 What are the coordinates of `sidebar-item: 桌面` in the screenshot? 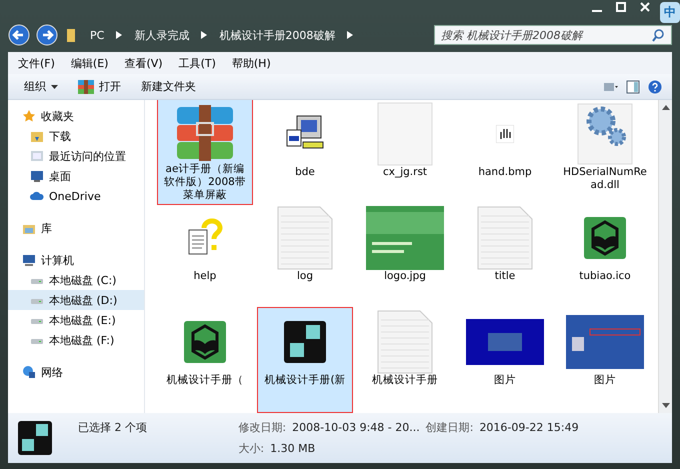 It's located at (76, 176).